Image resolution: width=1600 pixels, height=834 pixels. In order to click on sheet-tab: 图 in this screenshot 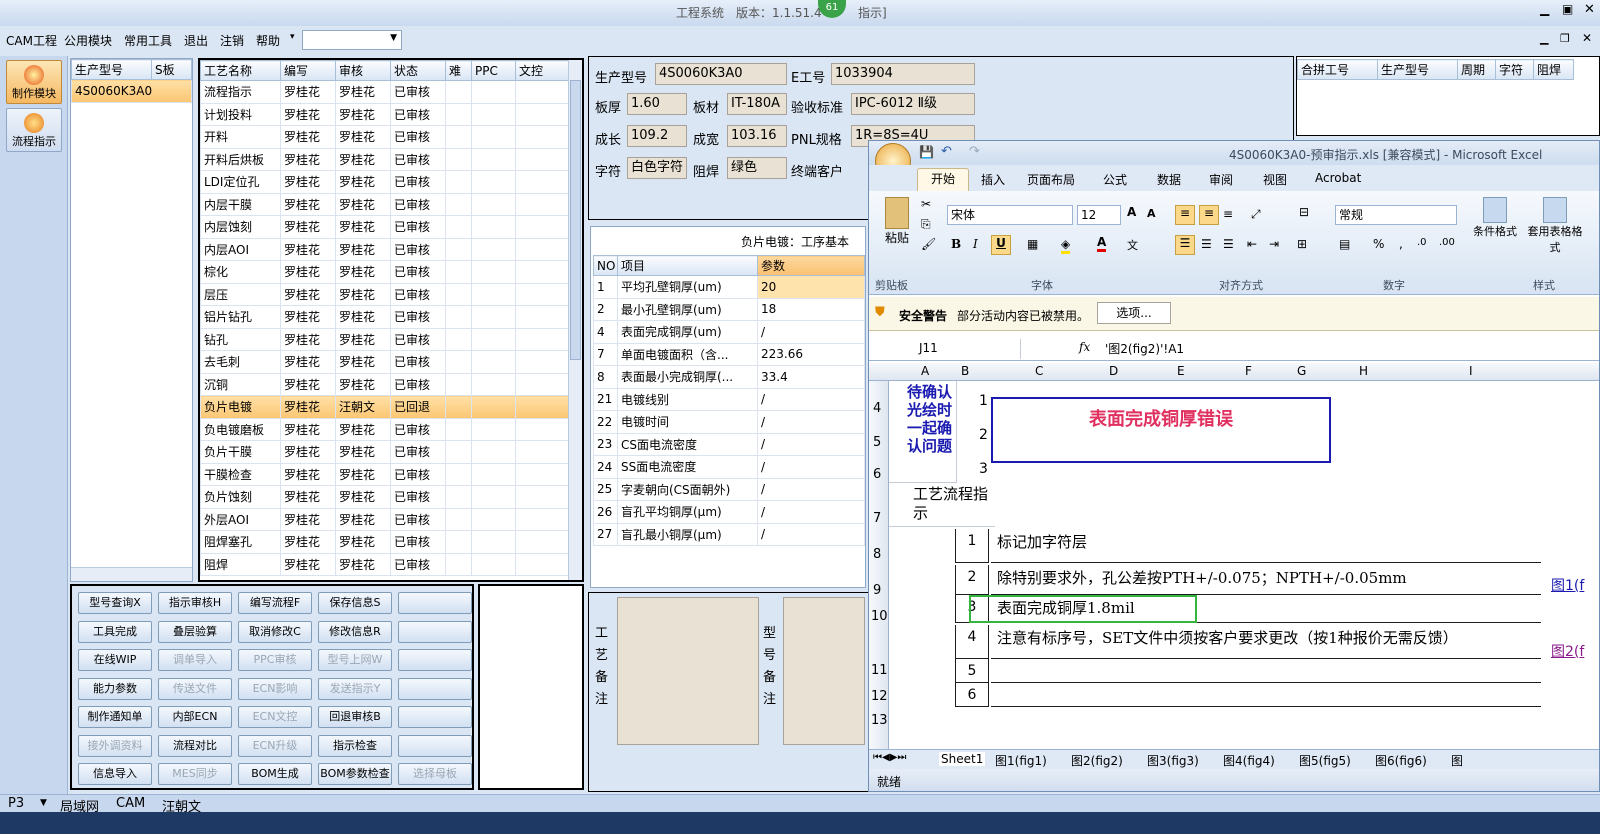, I will do `click(1457, 760)`.